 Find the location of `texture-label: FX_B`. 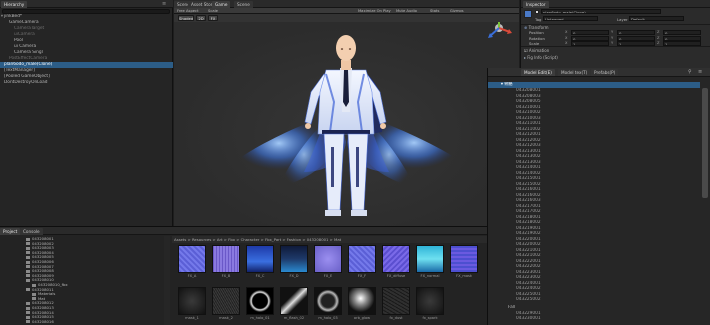

texture-label: FX_B is located at coordinates (226, 276).